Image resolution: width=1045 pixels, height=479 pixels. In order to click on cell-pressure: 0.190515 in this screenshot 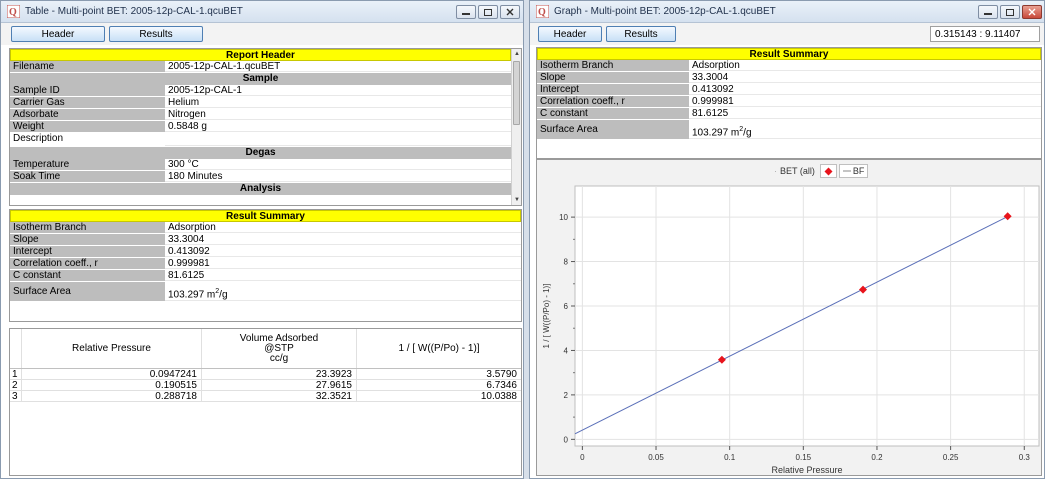, I will do `click(112, 385)`.